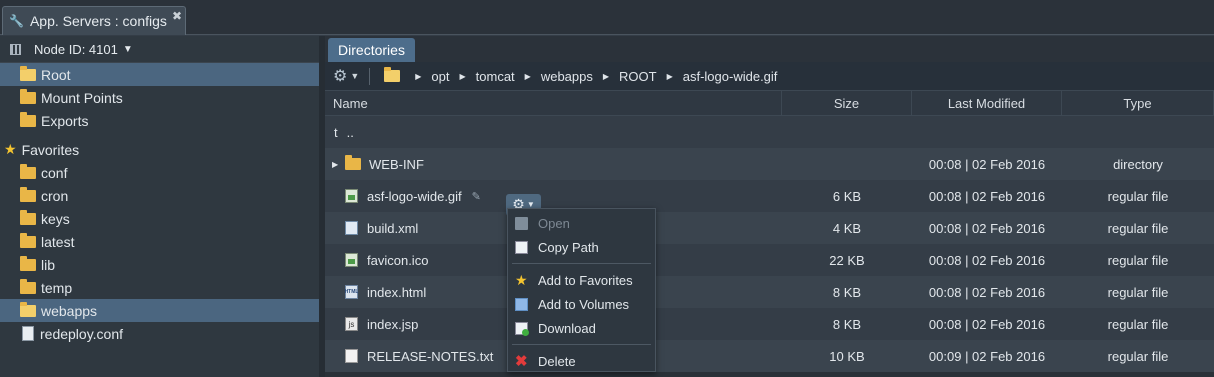 The width and height of the screenshot is (1214, 377). I want to click on jsp-file-icon: js, so click(351, 324).